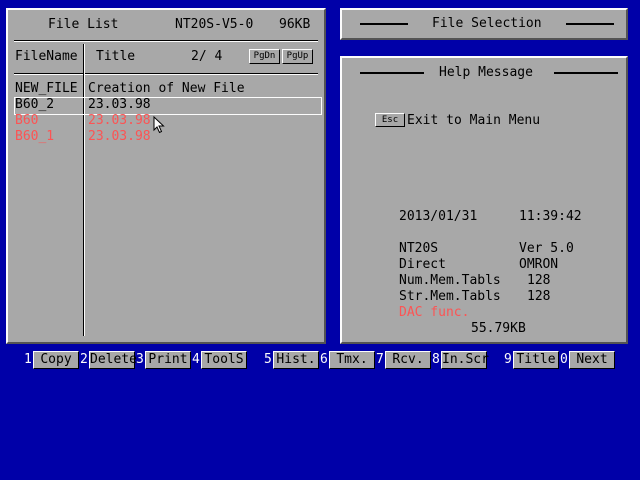 This screenshot has height=480, width=640. Describe the element at coordinates (214, 24) in the screenshot. I see `model-name: NT20S-V5-0` at that location.